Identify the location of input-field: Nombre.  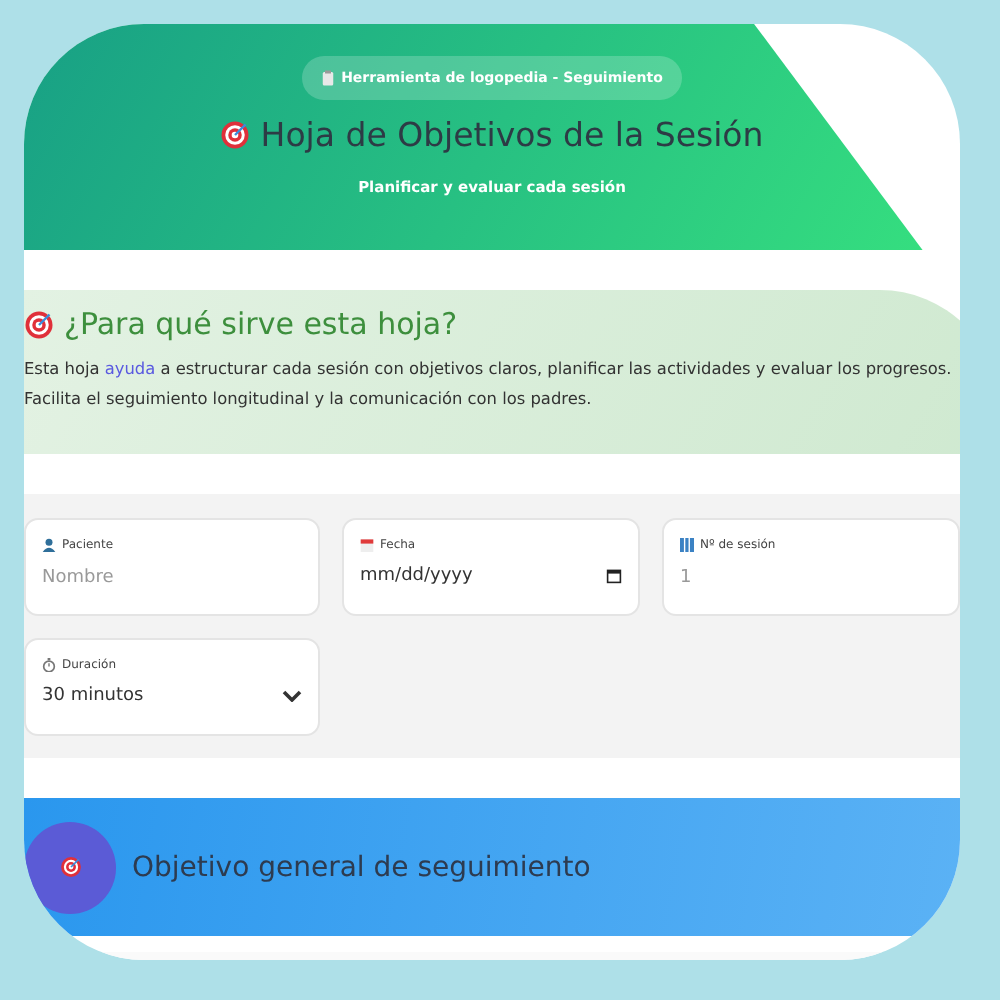
(172, 578).